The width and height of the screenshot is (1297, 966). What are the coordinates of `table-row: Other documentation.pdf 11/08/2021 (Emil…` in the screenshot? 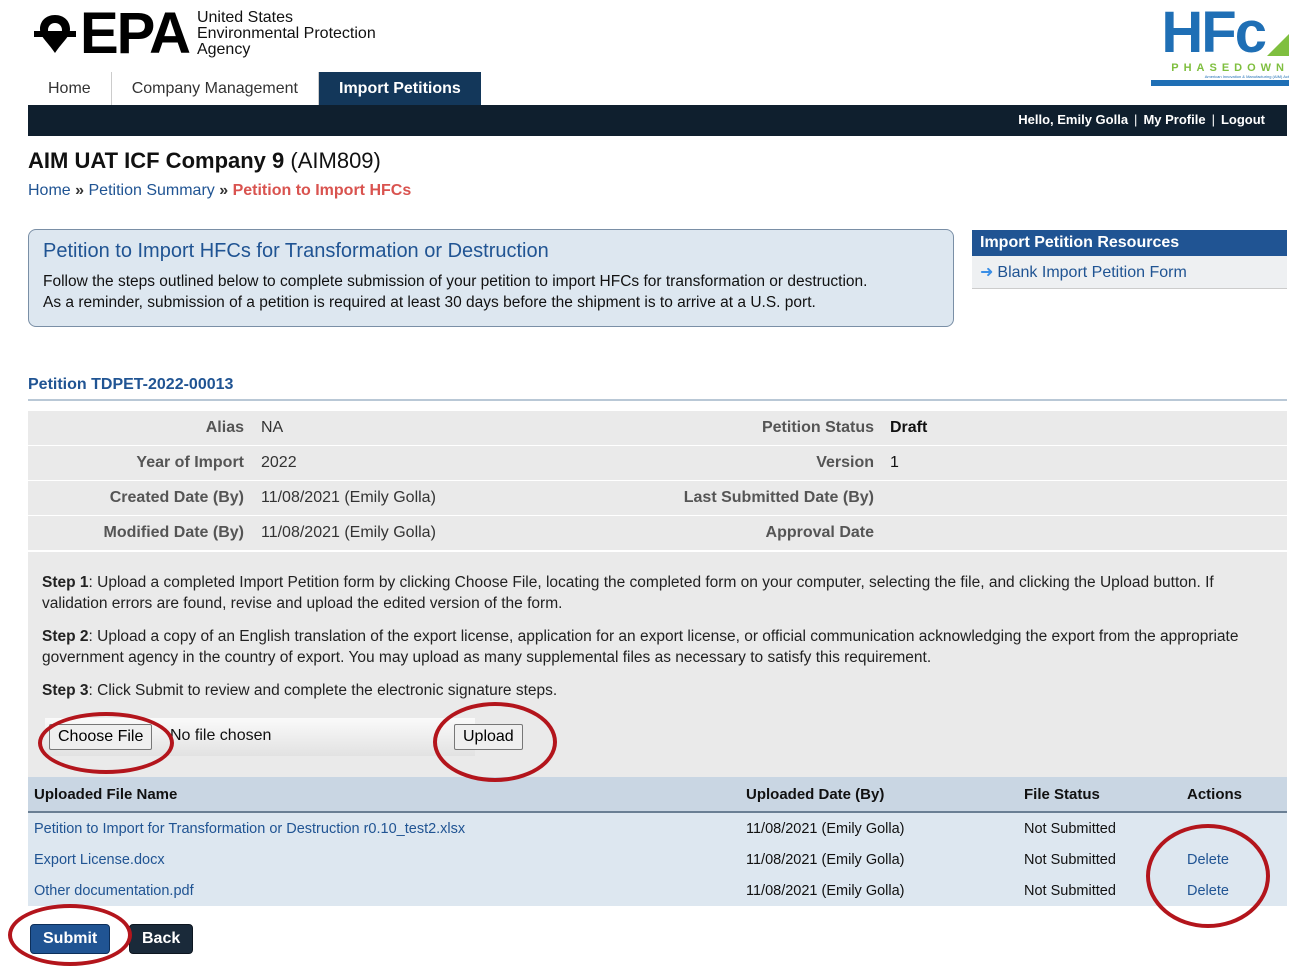 It's located at (657, 890).